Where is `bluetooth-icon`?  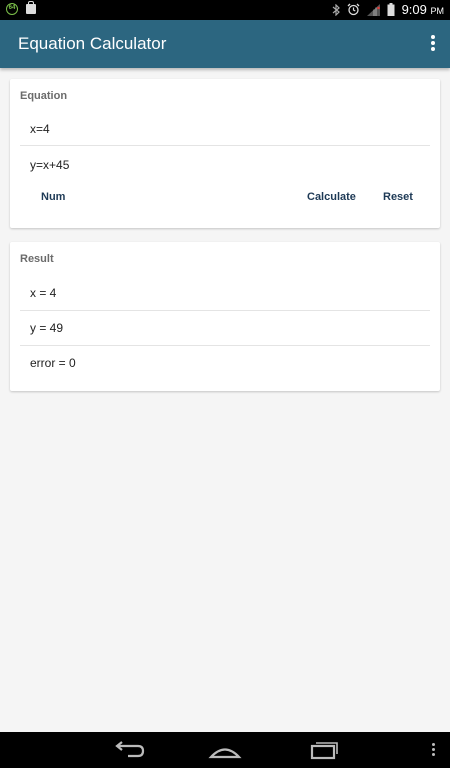
bluetooth-icon is located at coordinates (336, 9).